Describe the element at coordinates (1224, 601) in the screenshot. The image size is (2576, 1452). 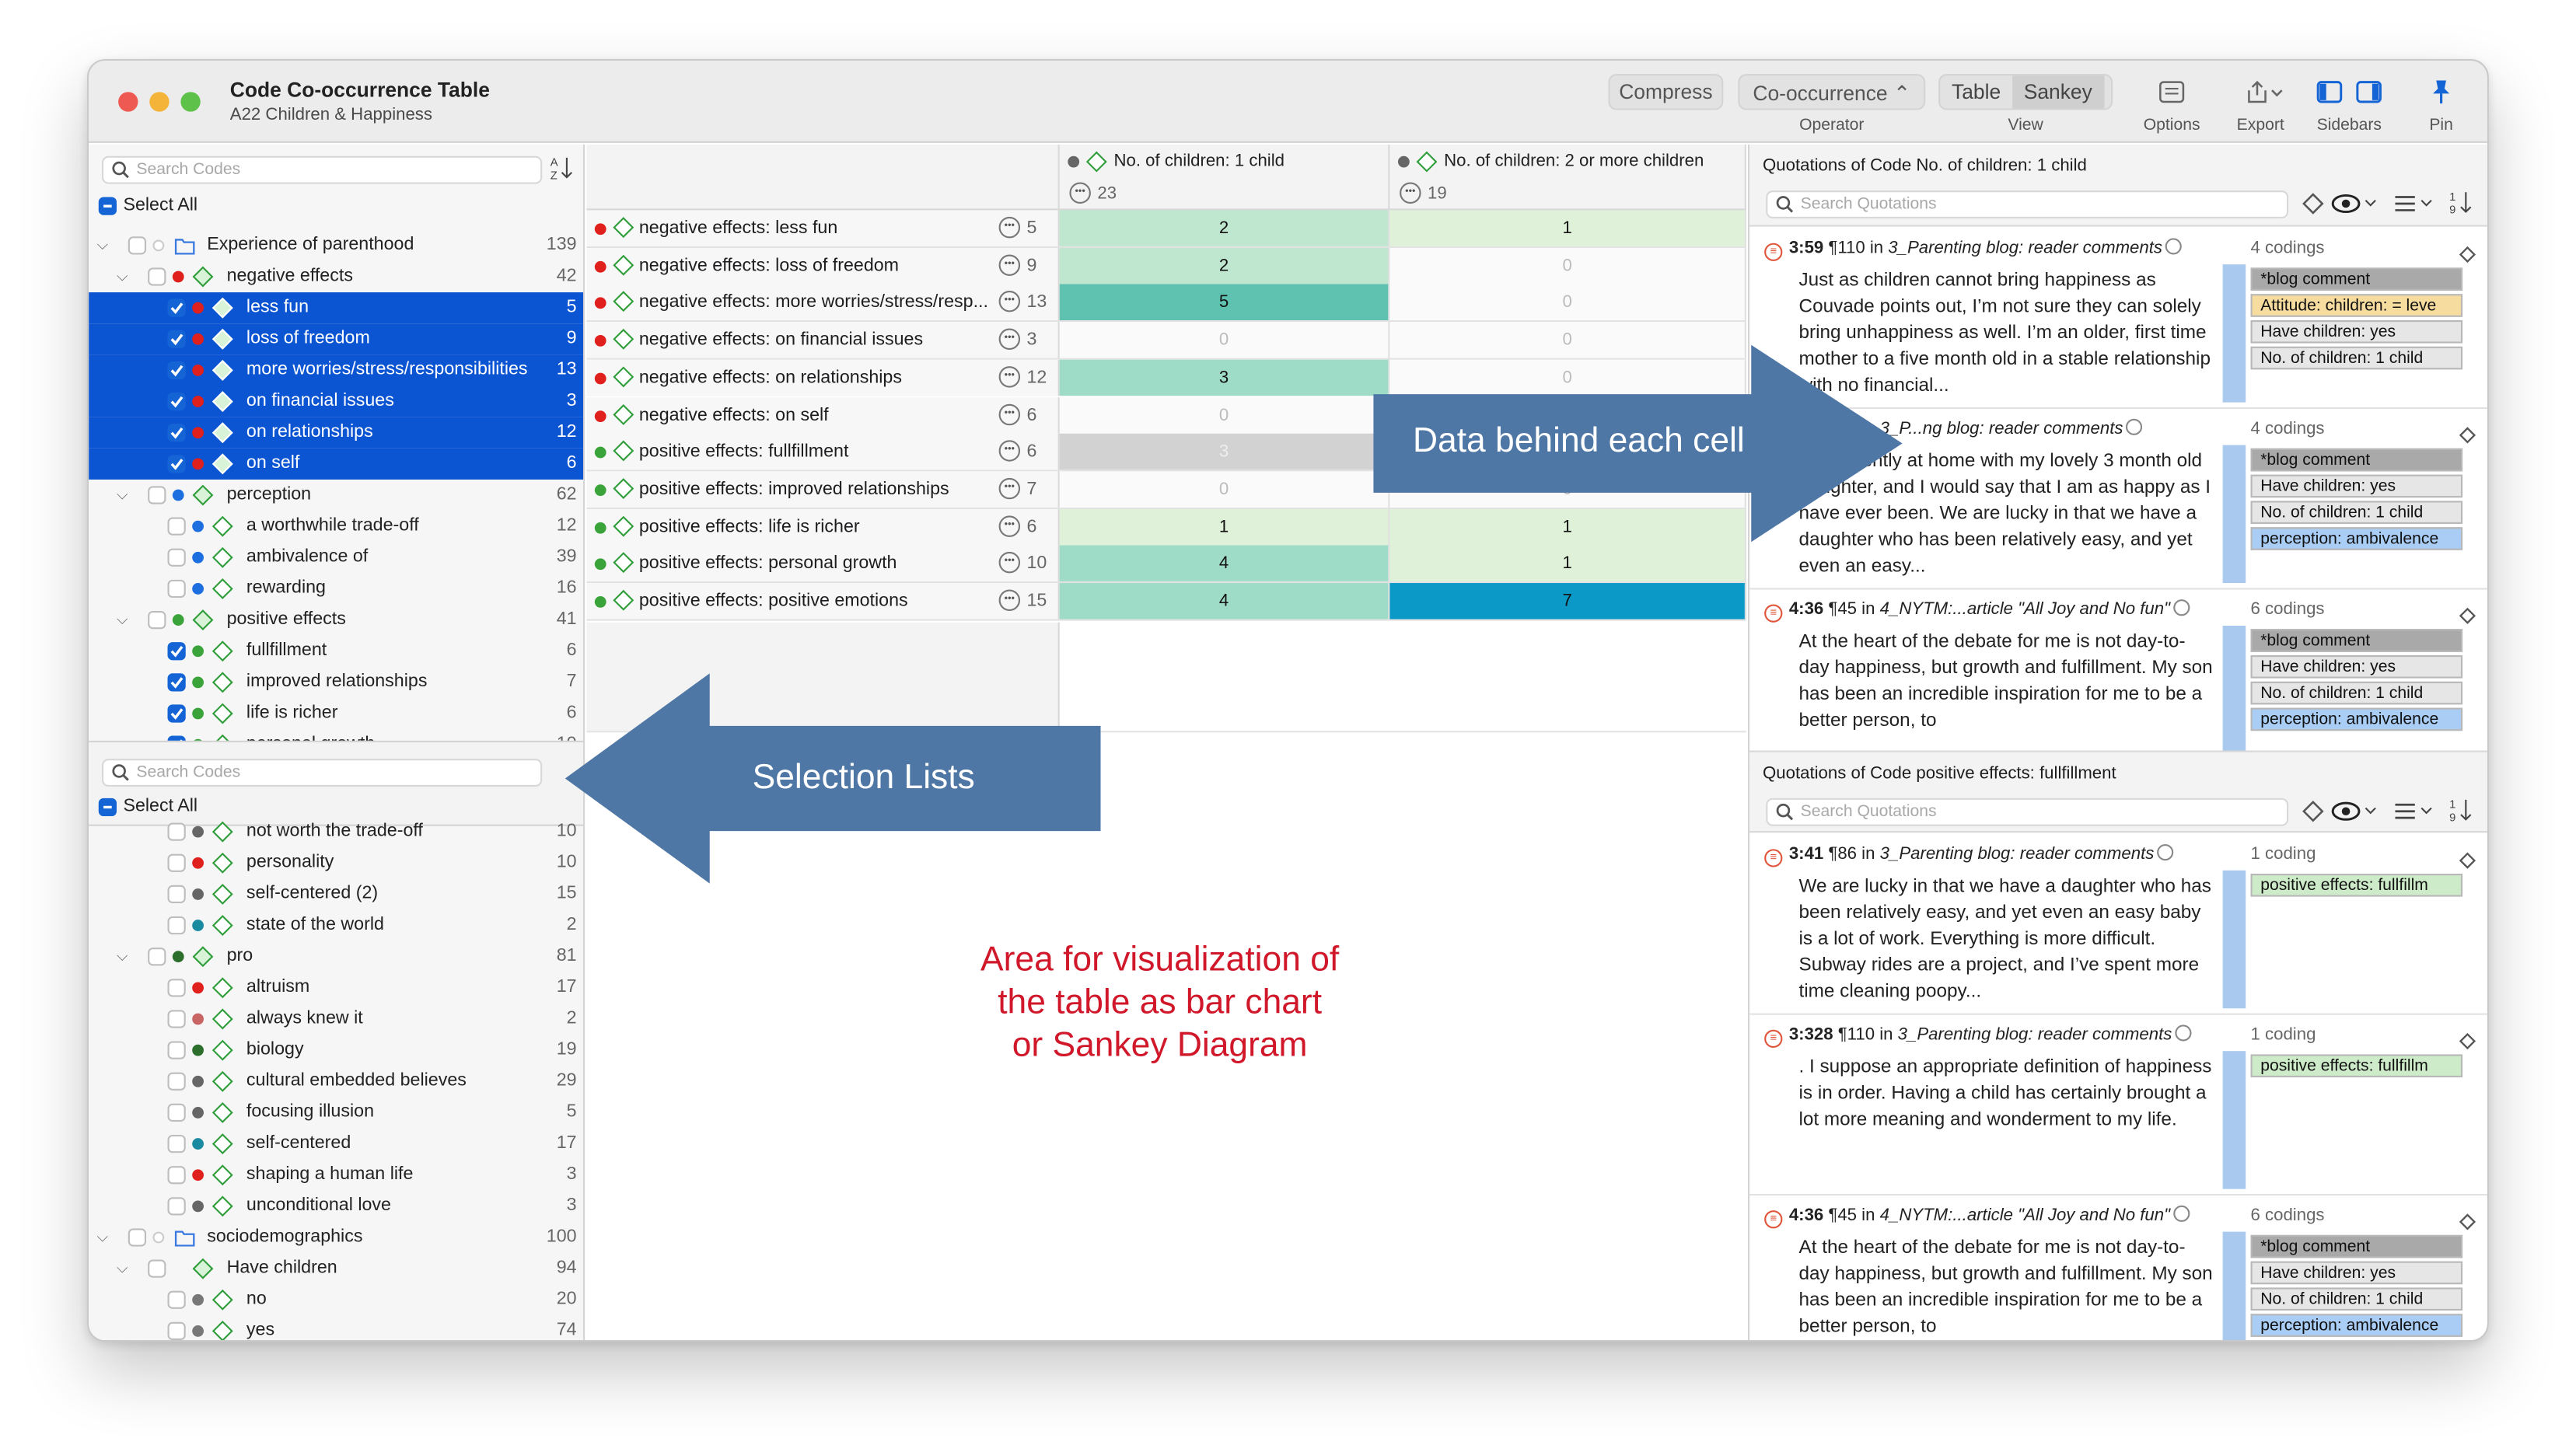
I see `table-cell: 4` at that location.